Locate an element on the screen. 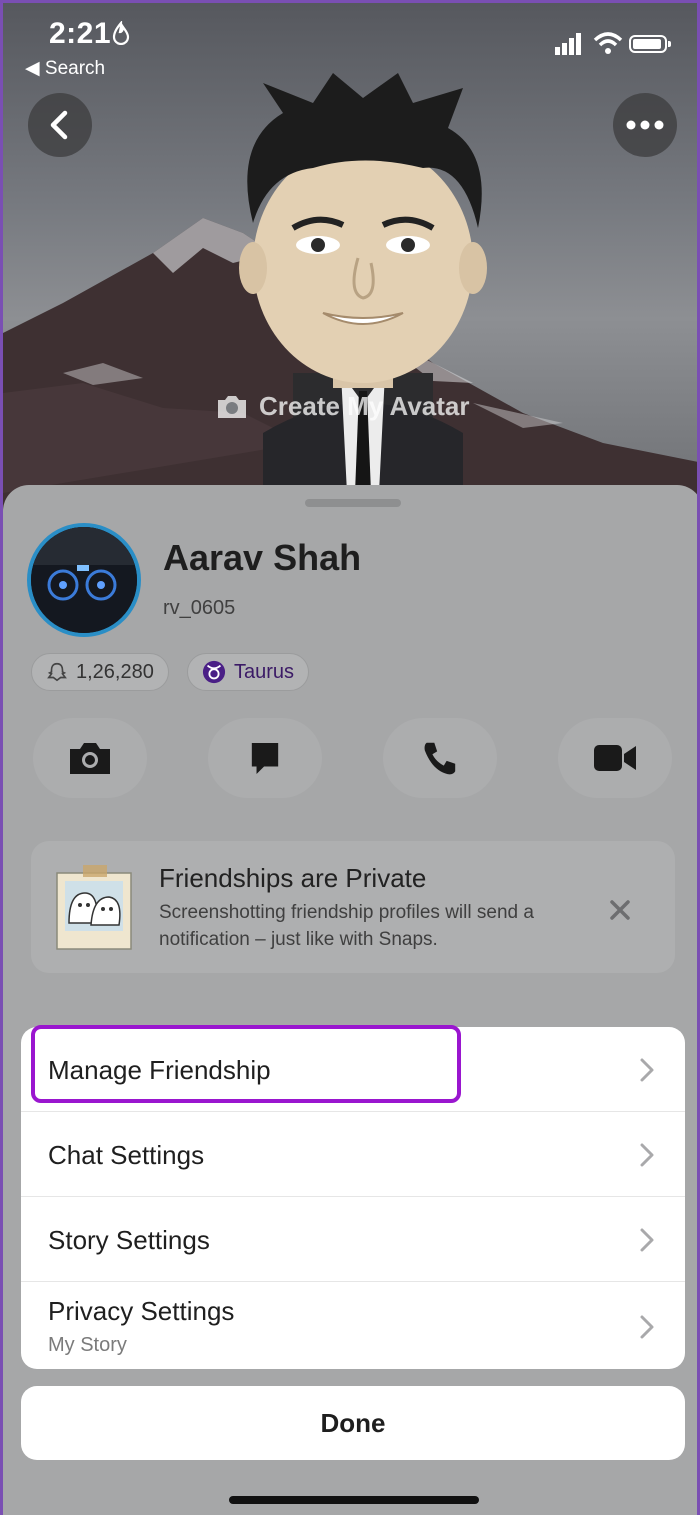 The image size is (700, 1515). notice-title: Friendships are Private is located at coordinates (293, 878).